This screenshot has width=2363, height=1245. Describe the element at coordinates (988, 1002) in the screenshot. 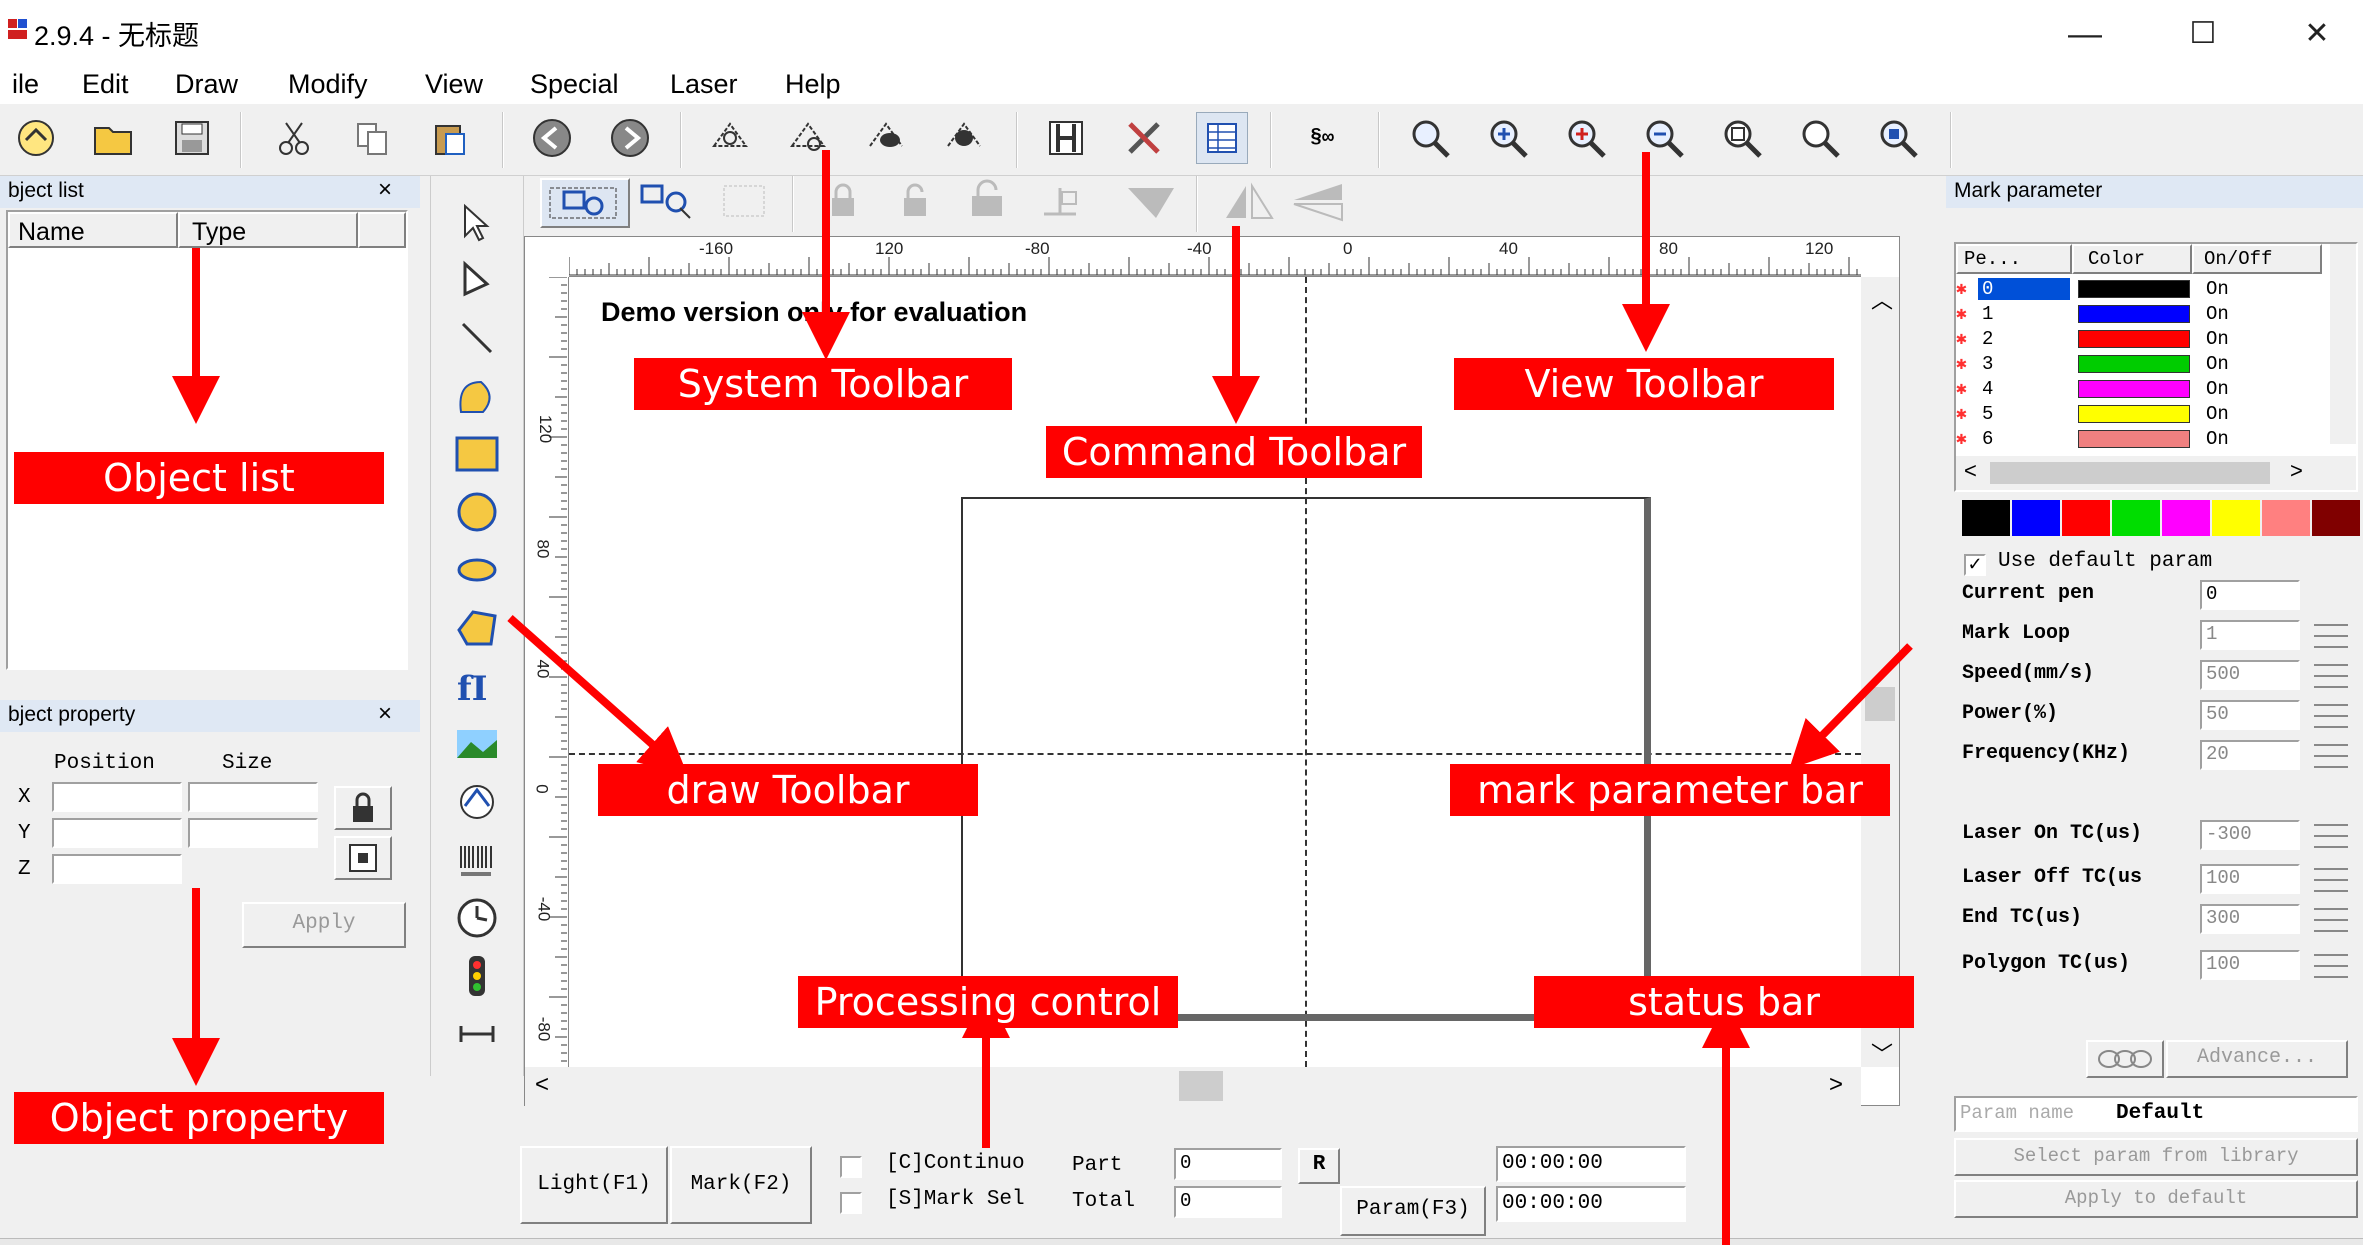

I see `annotation-processing-control: Processing control` at that location.